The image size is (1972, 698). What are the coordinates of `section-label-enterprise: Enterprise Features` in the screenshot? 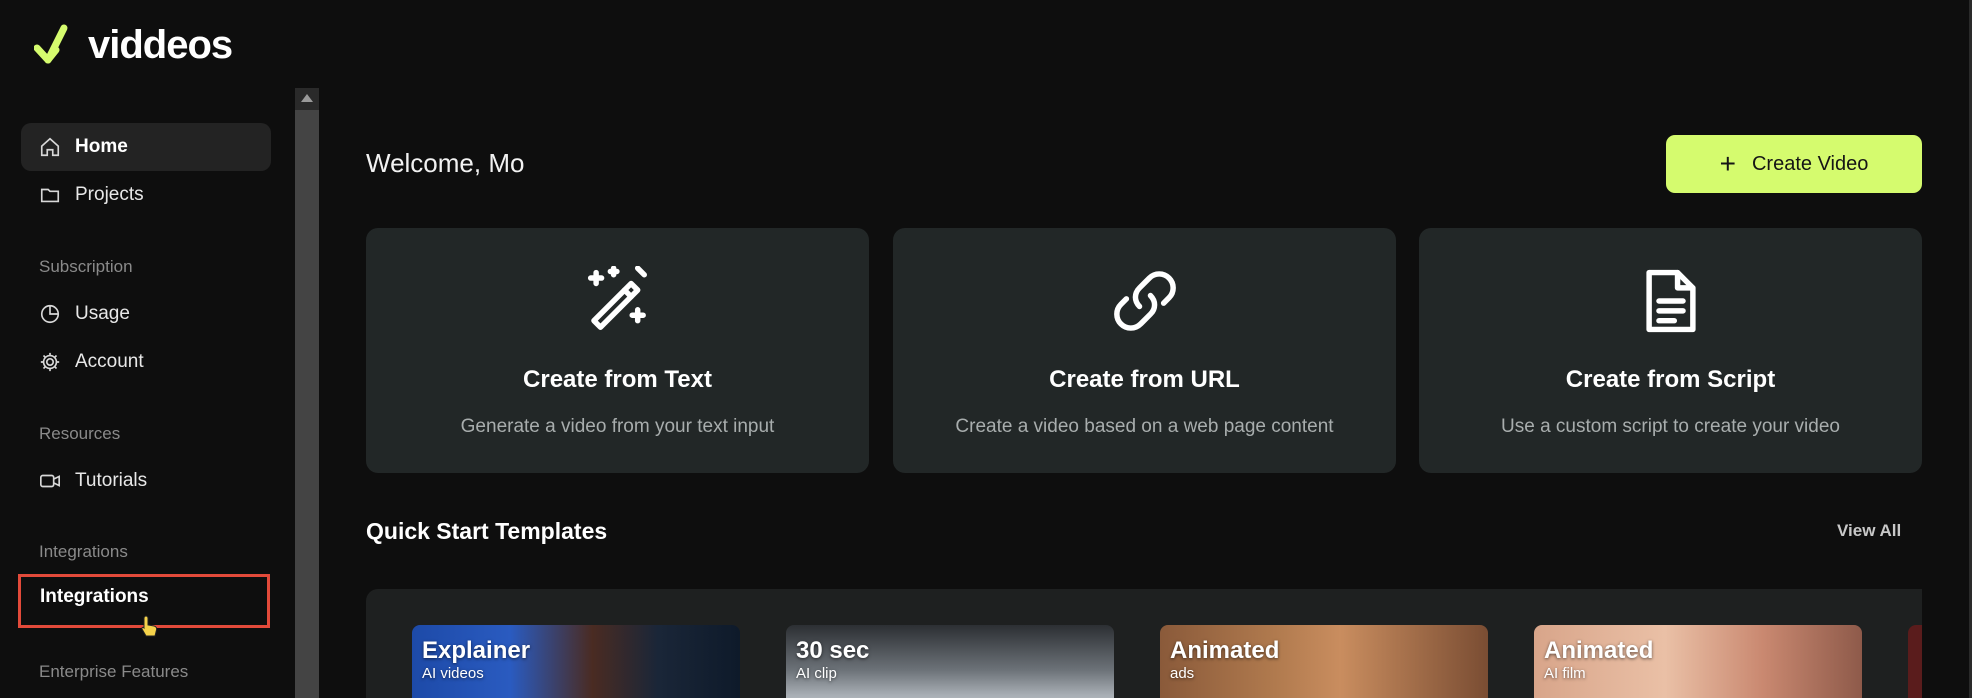 It's located at (114, 671).